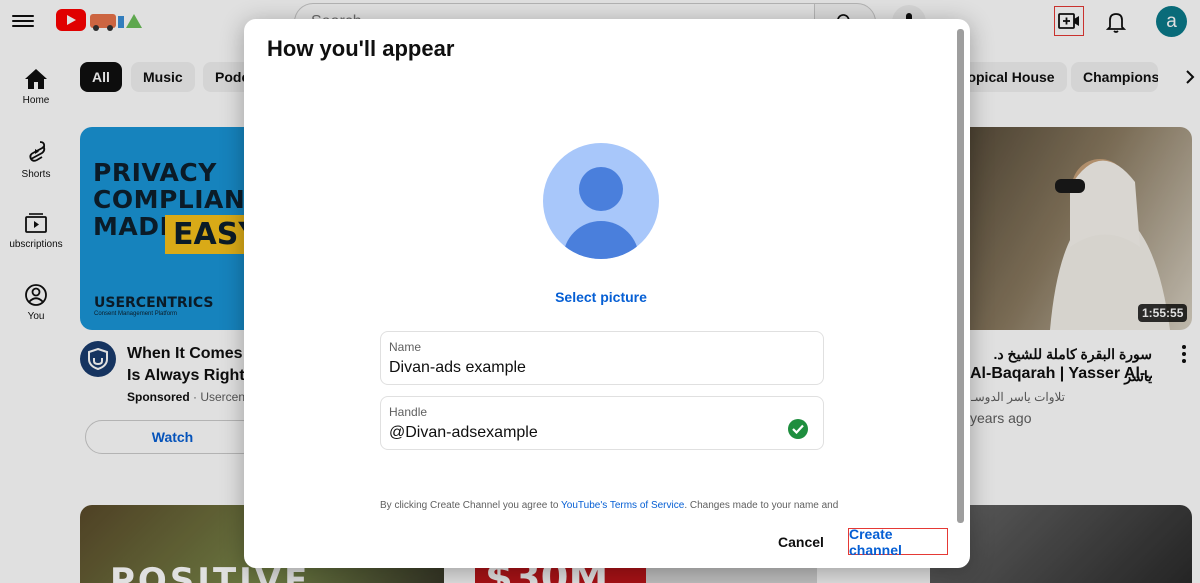 The width and height of the screenshot is (1200, 583). What do you see at coordinates (622, 505) in the screenshot?
I see `terms-link: YouTube's Terms of Service` at bounding box center [622, 505].